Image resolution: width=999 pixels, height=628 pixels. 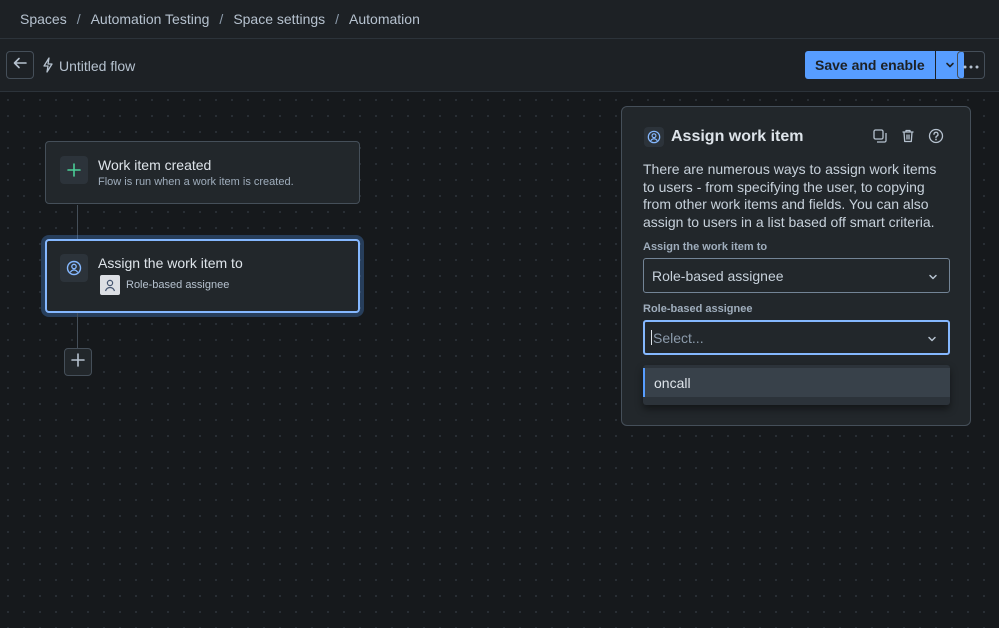 I want to click on breadcrumb-spaces: Spaces, so click(x=43, y=19).